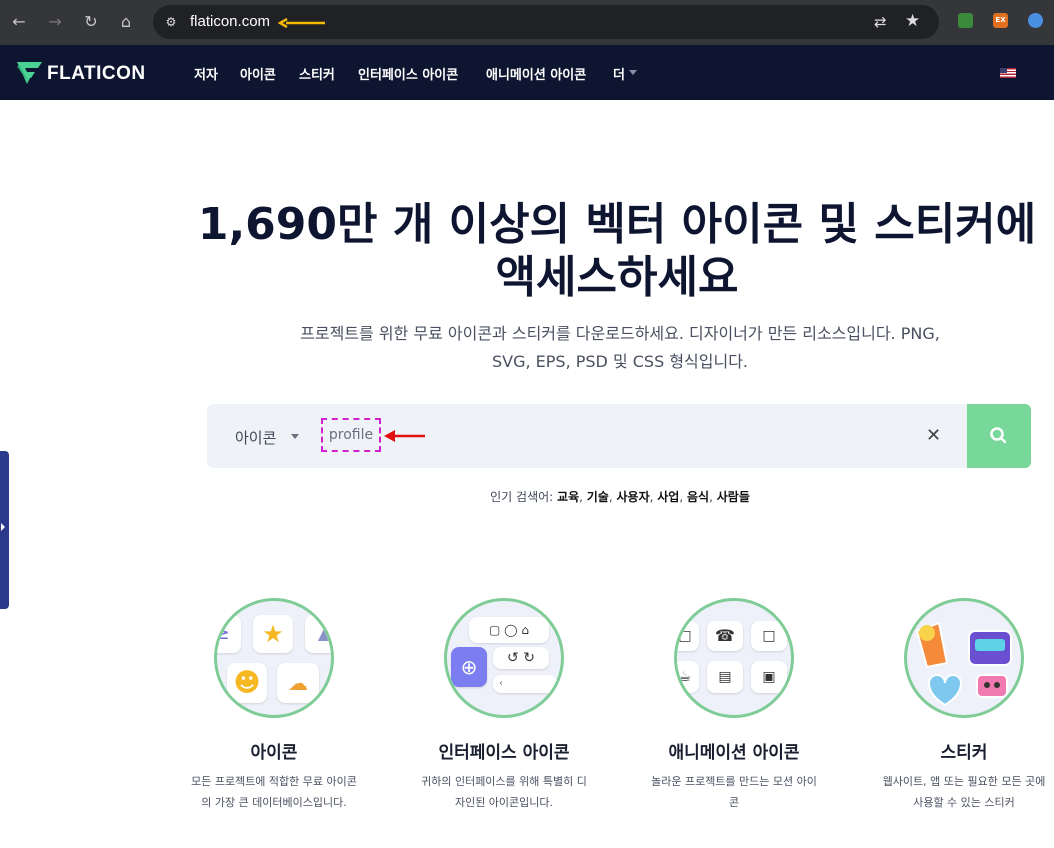 Image resolution: width=1054 pixels, height=848 pixels. I want to click on flaticon-logo-icon, so click(29, 73).